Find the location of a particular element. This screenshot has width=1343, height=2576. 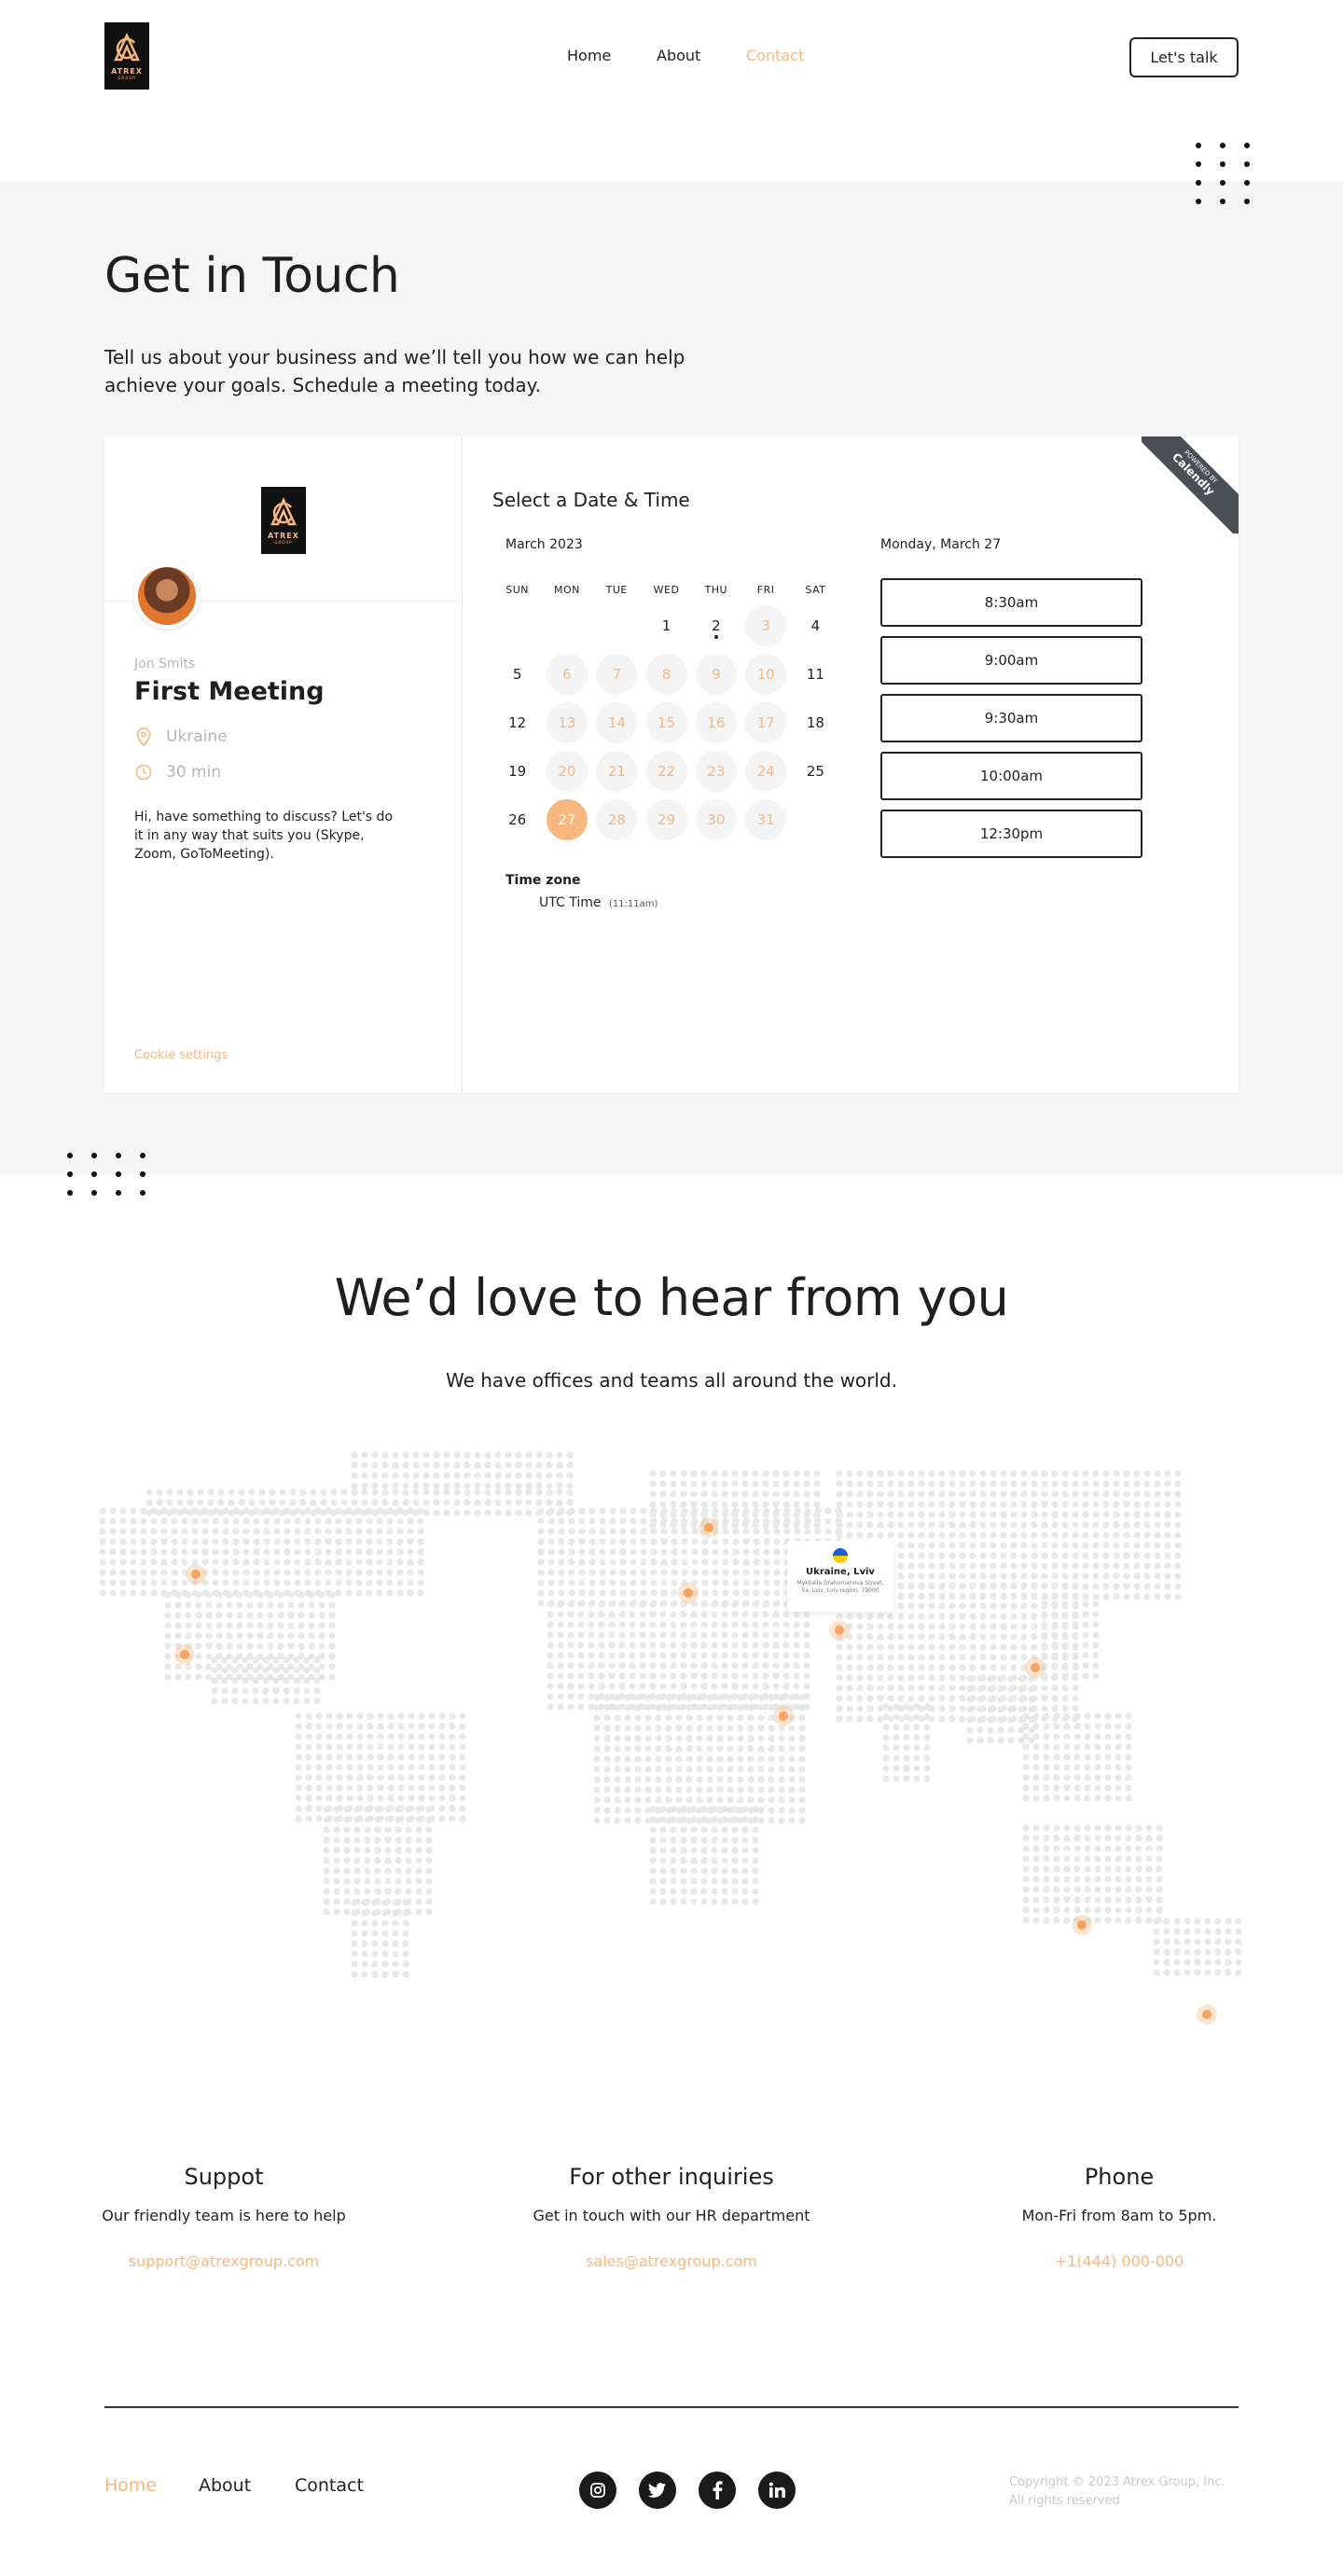

time-slot: 9:00am is located at coordinates (1011, 660).